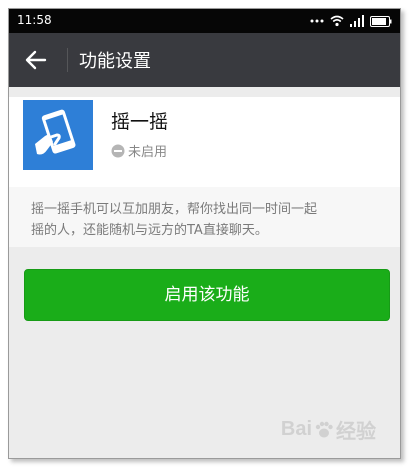 The image size is (409, 467). I want to click on app-bar: 功能设置, so click(204, 60).